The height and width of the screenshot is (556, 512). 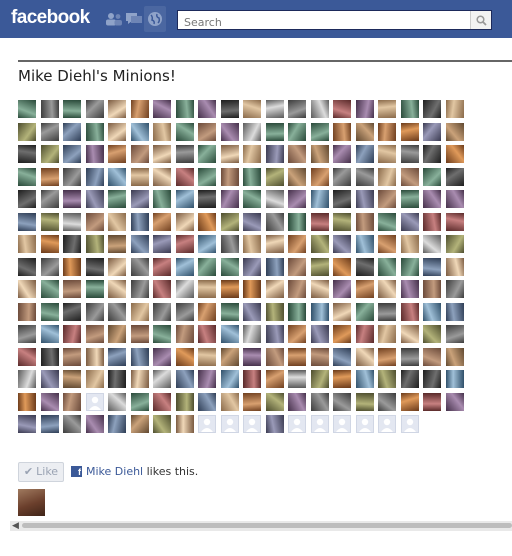 What do you see at coordinates (334, 21) in the screenshot?
I see `search-field` at bounding box center [334, 21].